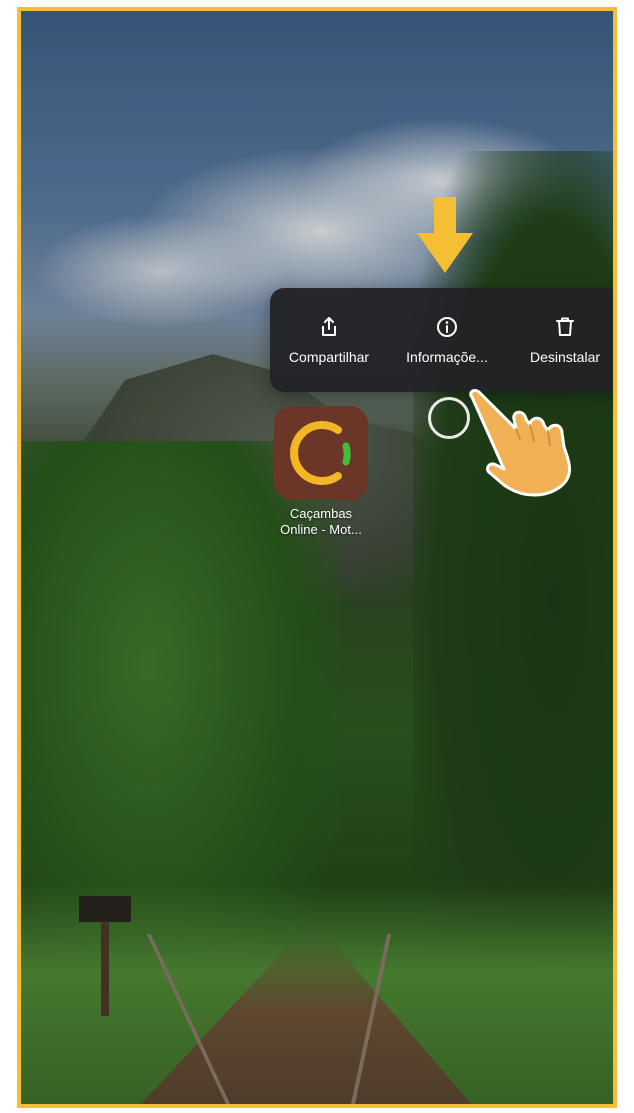 The image size is (634, 1113). I want to click on menu-item-uninstall: Desinstalar, so click(559, 340).